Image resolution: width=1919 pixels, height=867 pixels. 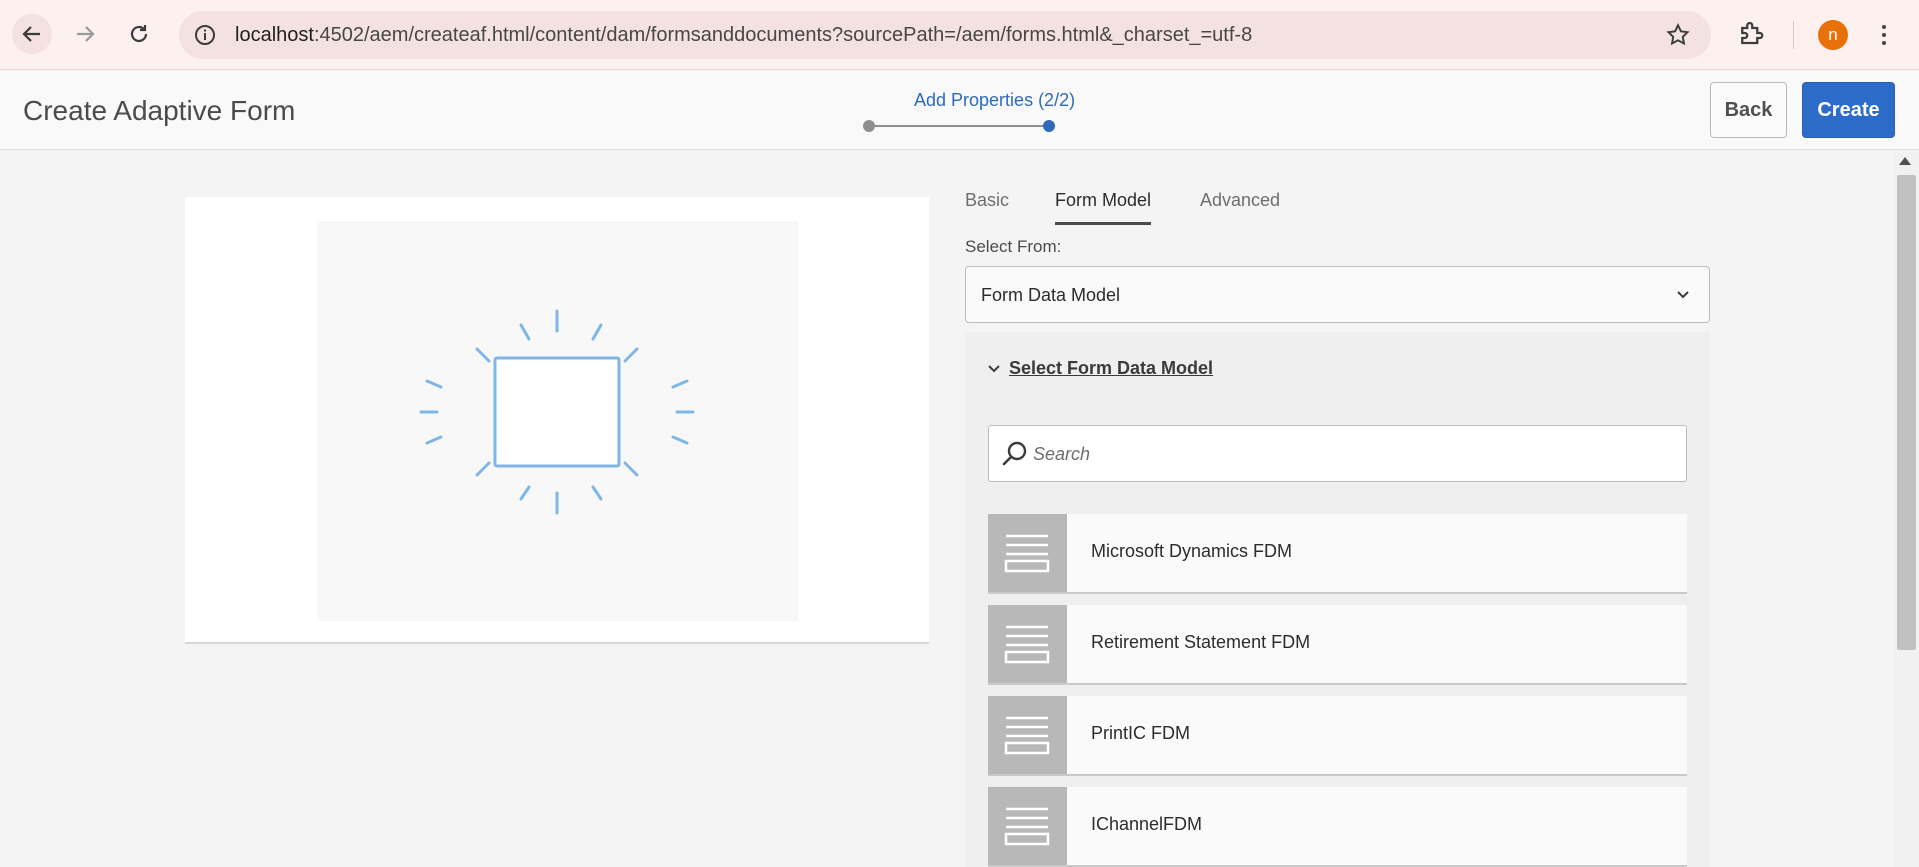 I want to click on select-from-value: Form Data Model, so click(x=1051, y=295).